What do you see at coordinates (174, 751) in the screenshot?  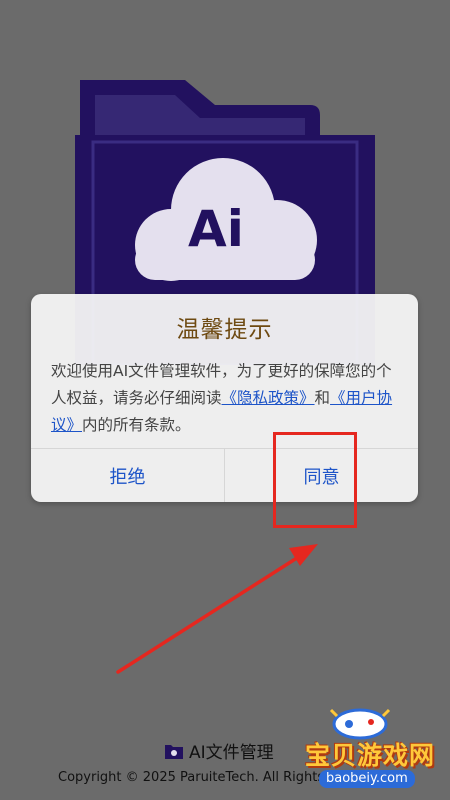 I see `folder-icon` at bounding box center [174, 751].